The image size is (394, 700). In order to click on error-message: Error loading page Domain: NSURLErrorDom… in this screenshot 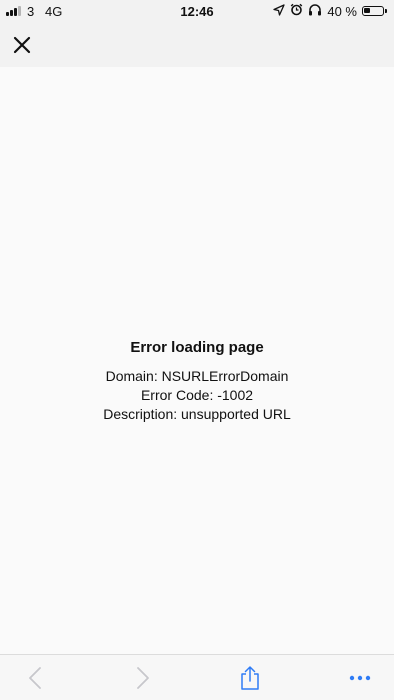, I will do `click(197, 381)`.